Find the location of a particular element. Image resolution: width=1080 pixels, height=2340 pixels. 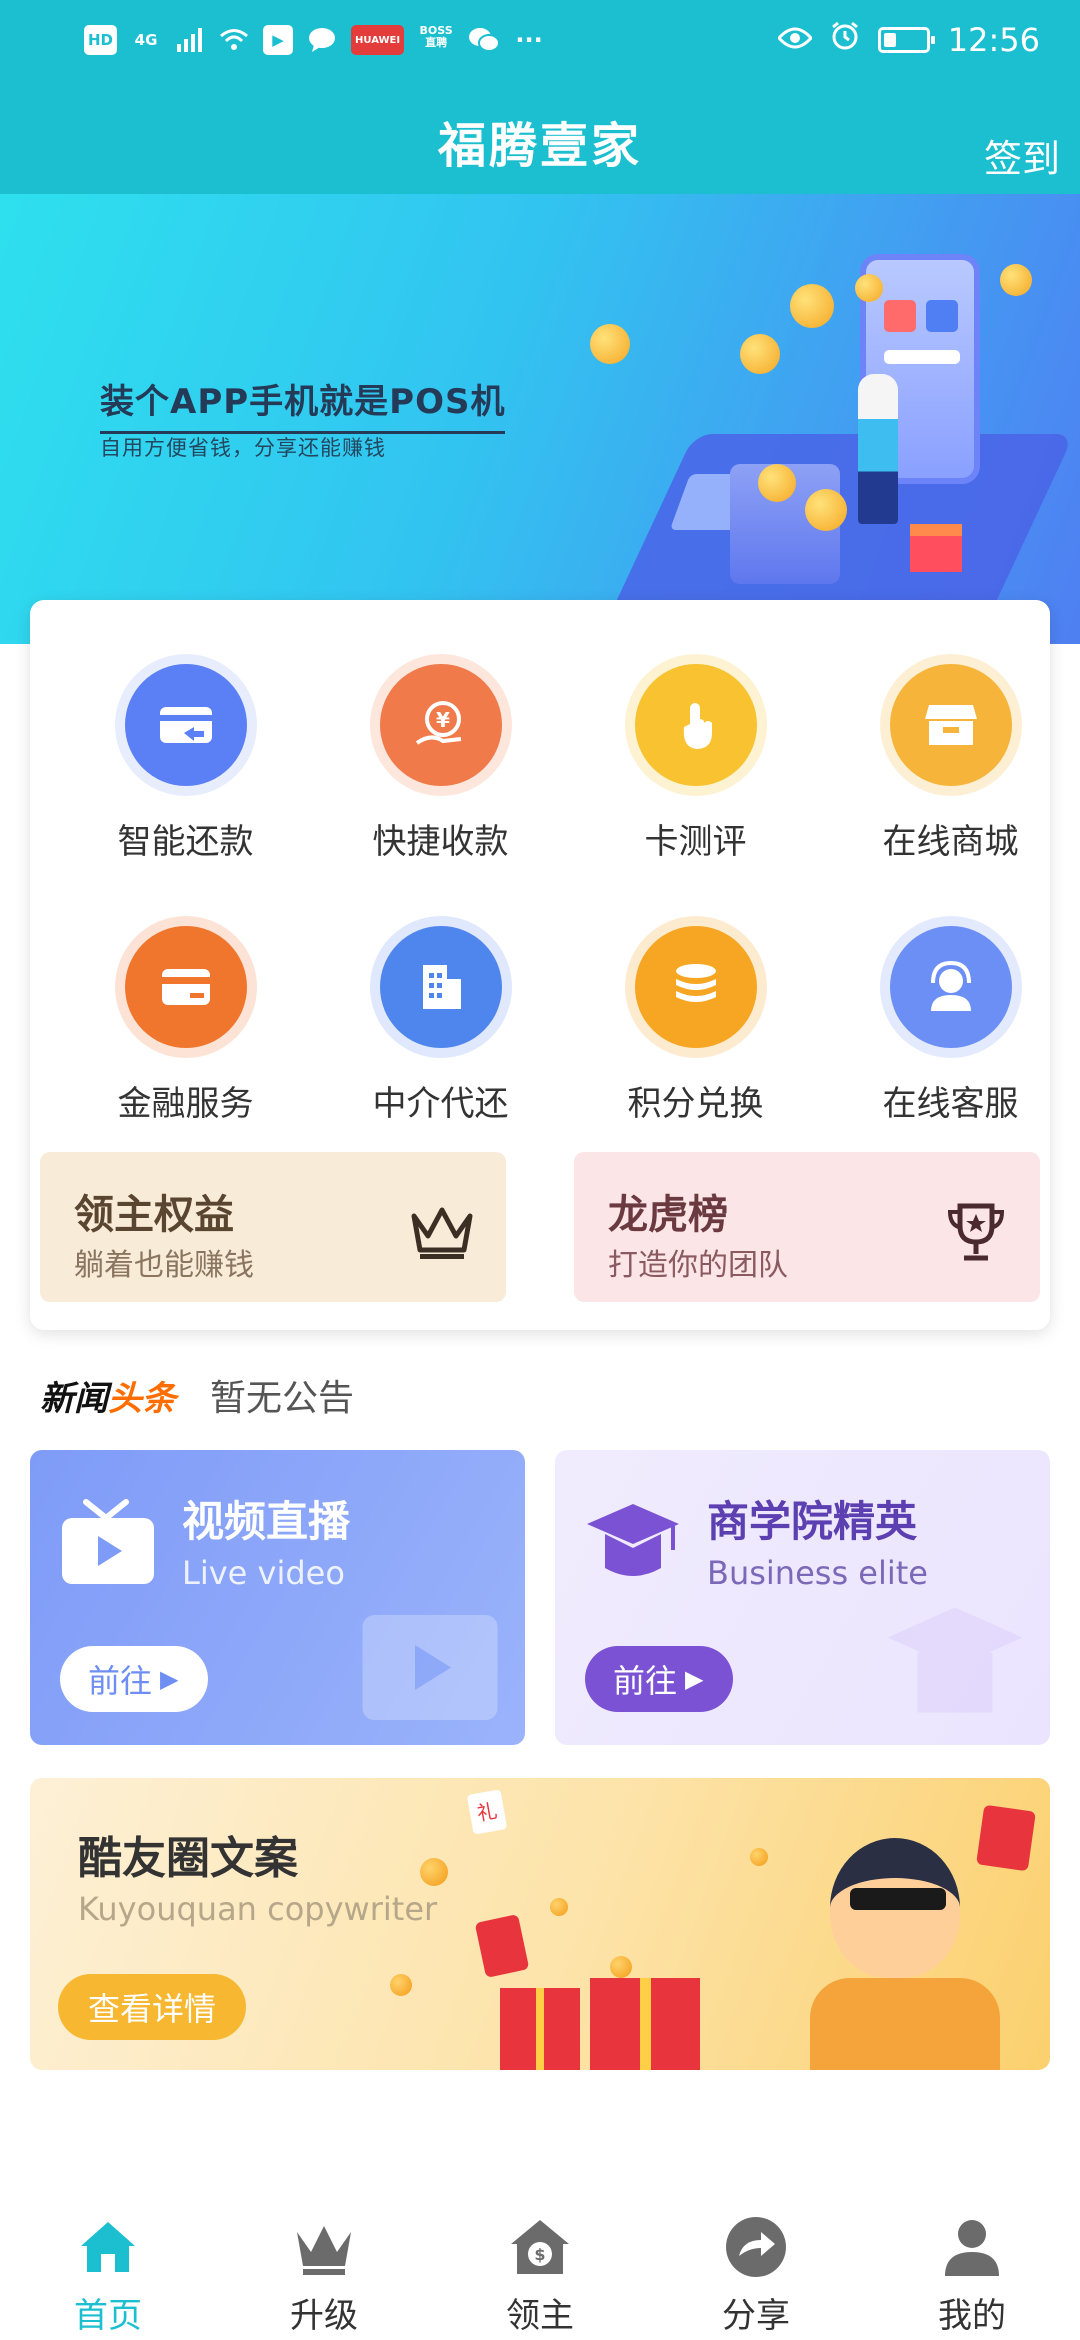

banner-subtitle: 自用方便省钱，分享还能赚钱 is located at coordinates (243, 448).